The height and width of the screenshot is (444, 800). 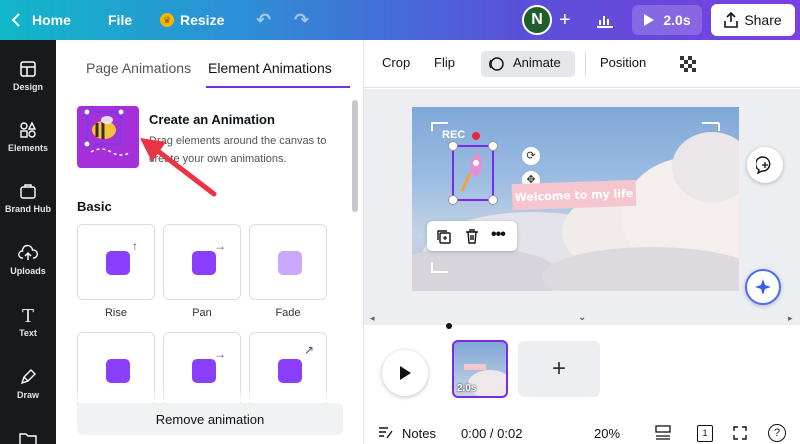 I want to click on plus-icon: +, so click(x=565, y=19).